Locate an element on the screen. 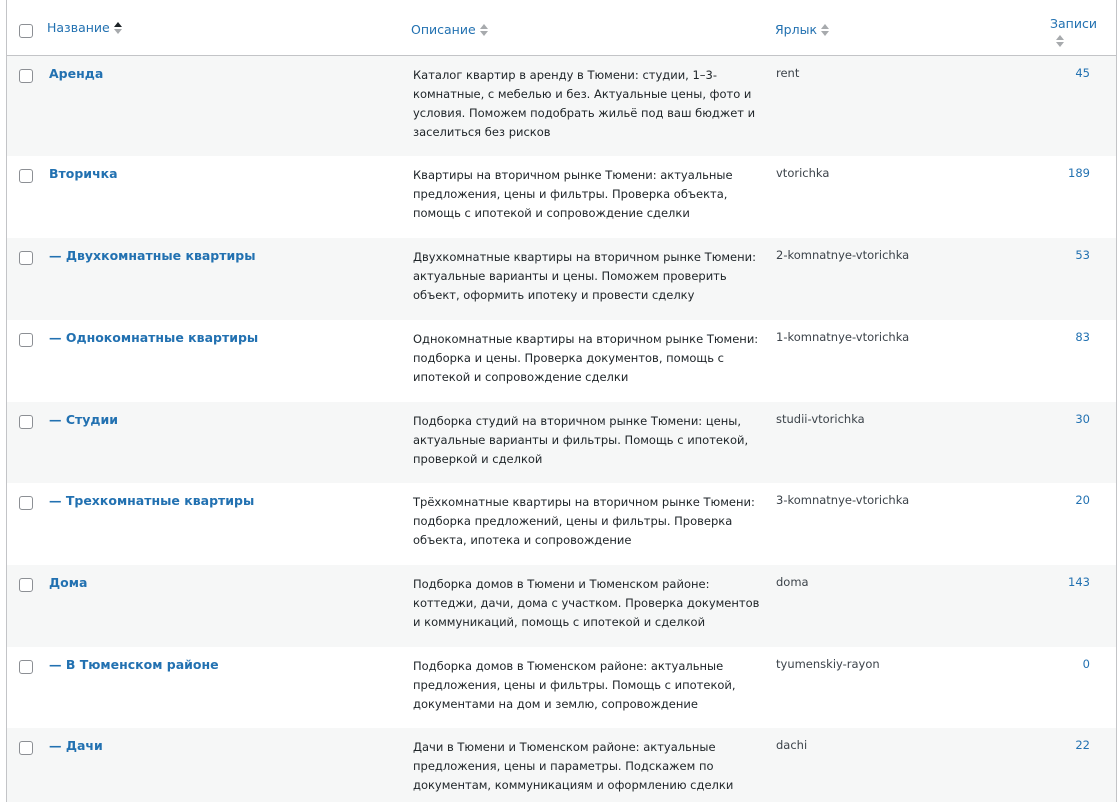 This screenshot has width=1117, height=802. sort-asc-icon is located at coordinates (117, 27).